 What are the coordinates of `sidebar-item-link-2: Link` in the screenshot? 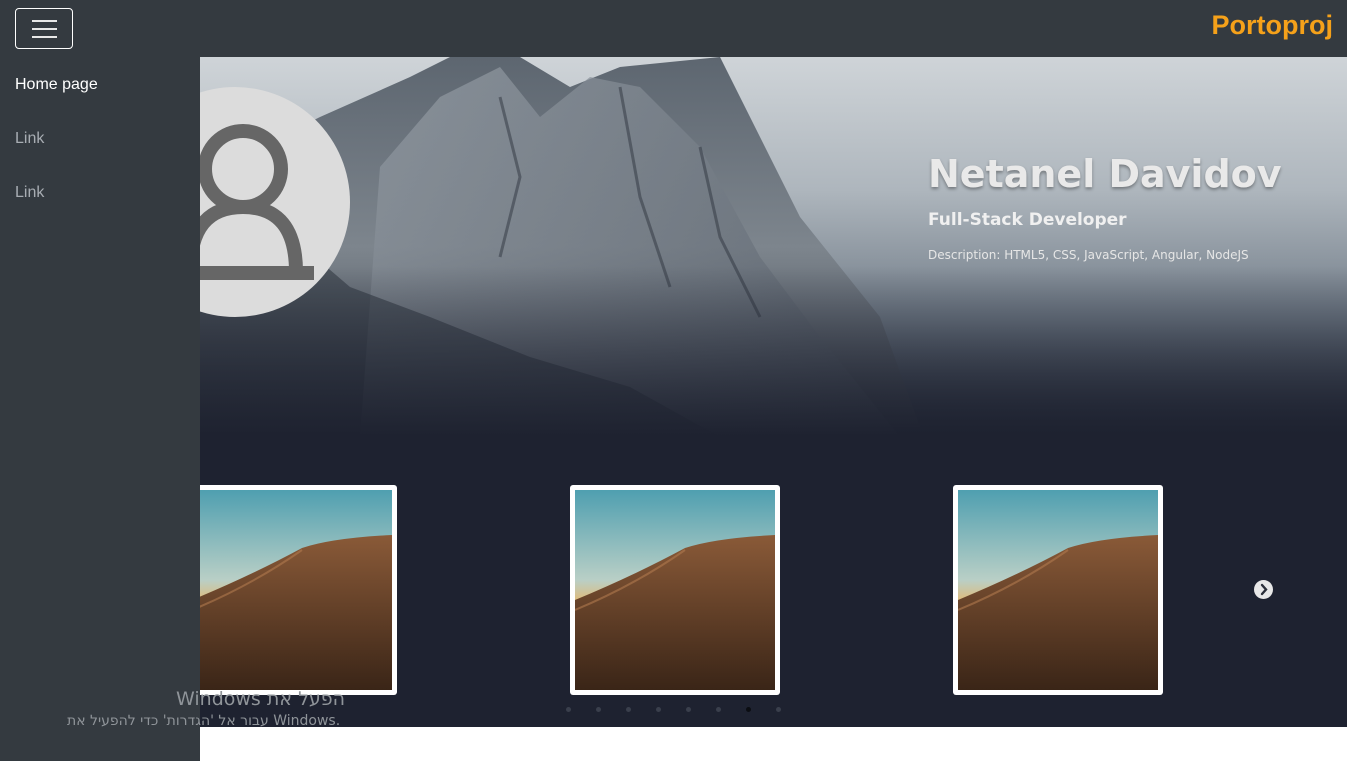 It's located at (29, 193).